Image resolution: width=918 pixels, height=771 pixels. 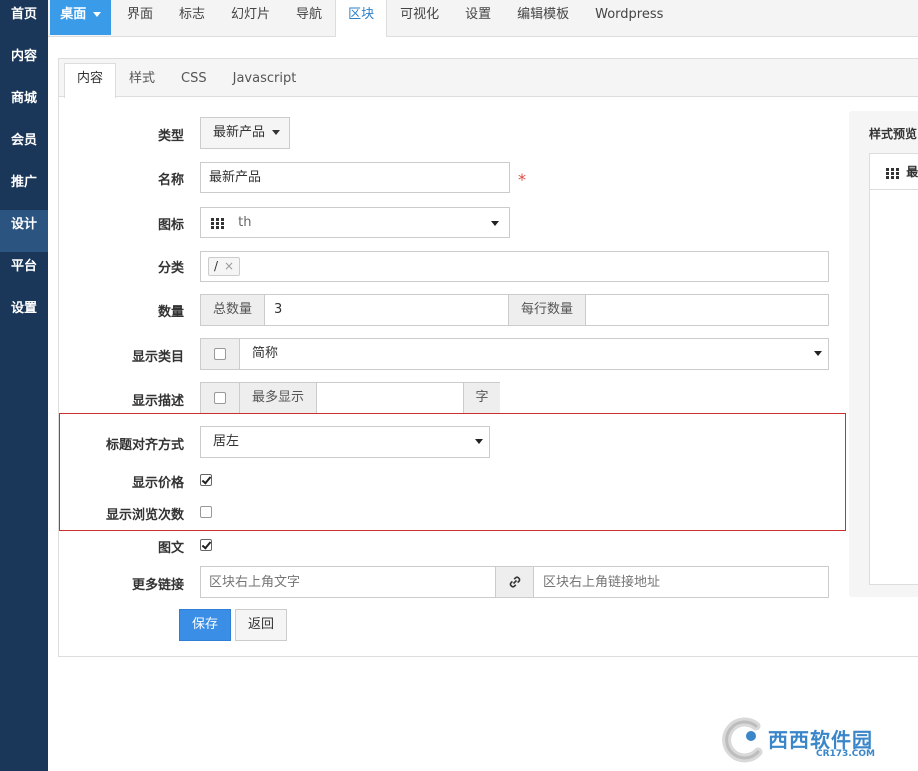 I want to click on style-preview-panel: 样式预览 最新产品, so click(x=883, y=354).